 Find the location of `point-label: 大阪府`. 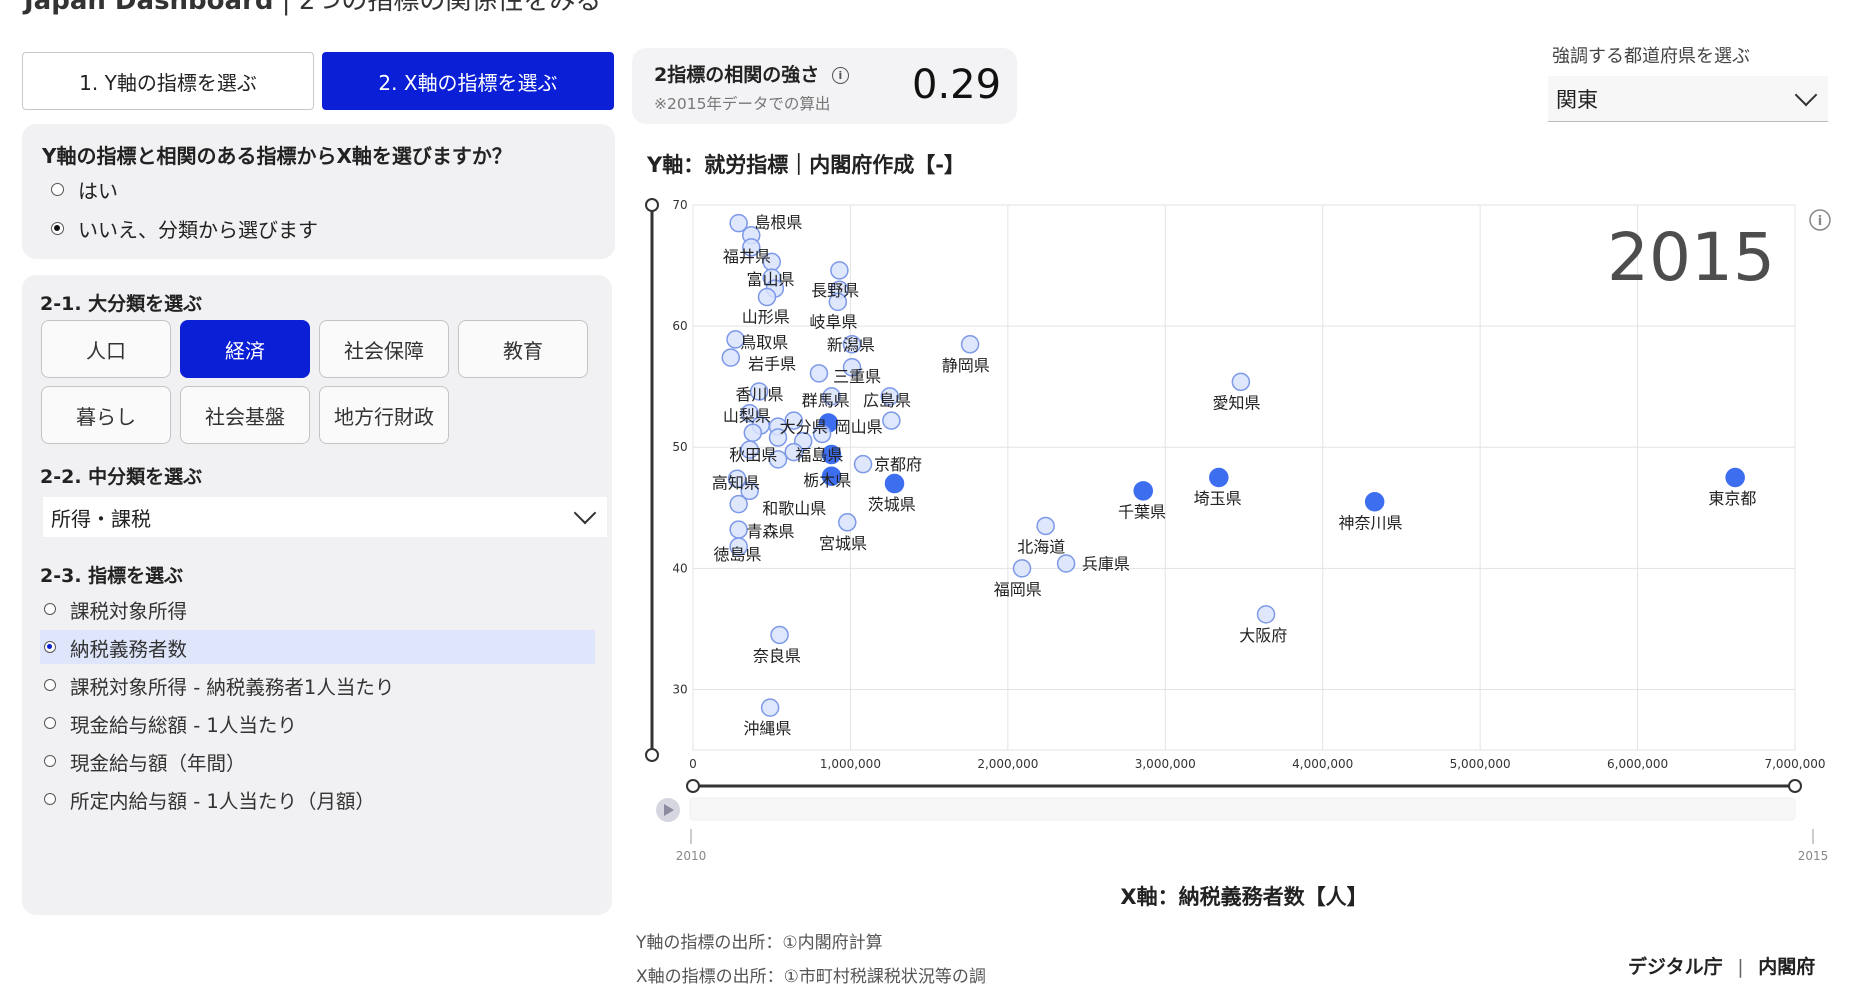

point-label: 大阪府 is located at coordinates (1263, 635).